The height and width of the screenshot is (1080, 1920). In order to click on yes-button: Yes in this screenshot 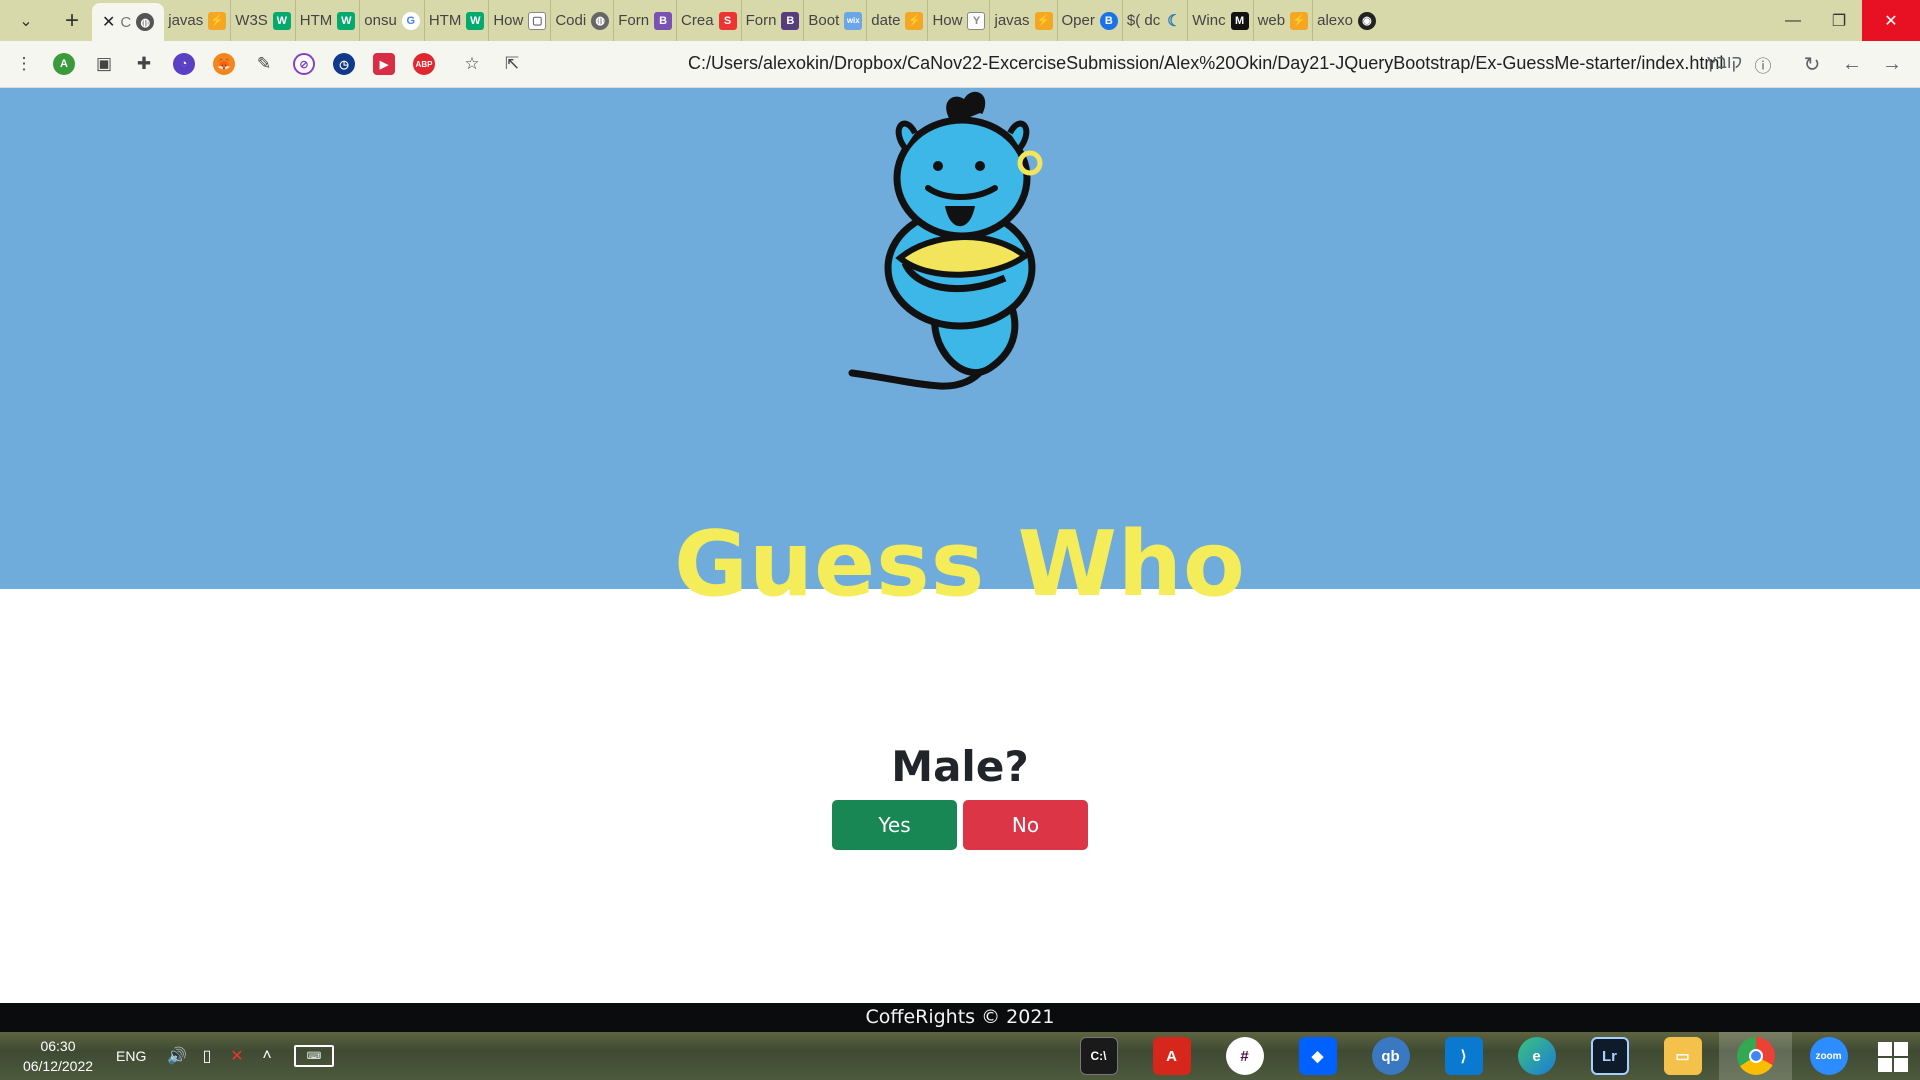, I will do `click(894, 825)`.